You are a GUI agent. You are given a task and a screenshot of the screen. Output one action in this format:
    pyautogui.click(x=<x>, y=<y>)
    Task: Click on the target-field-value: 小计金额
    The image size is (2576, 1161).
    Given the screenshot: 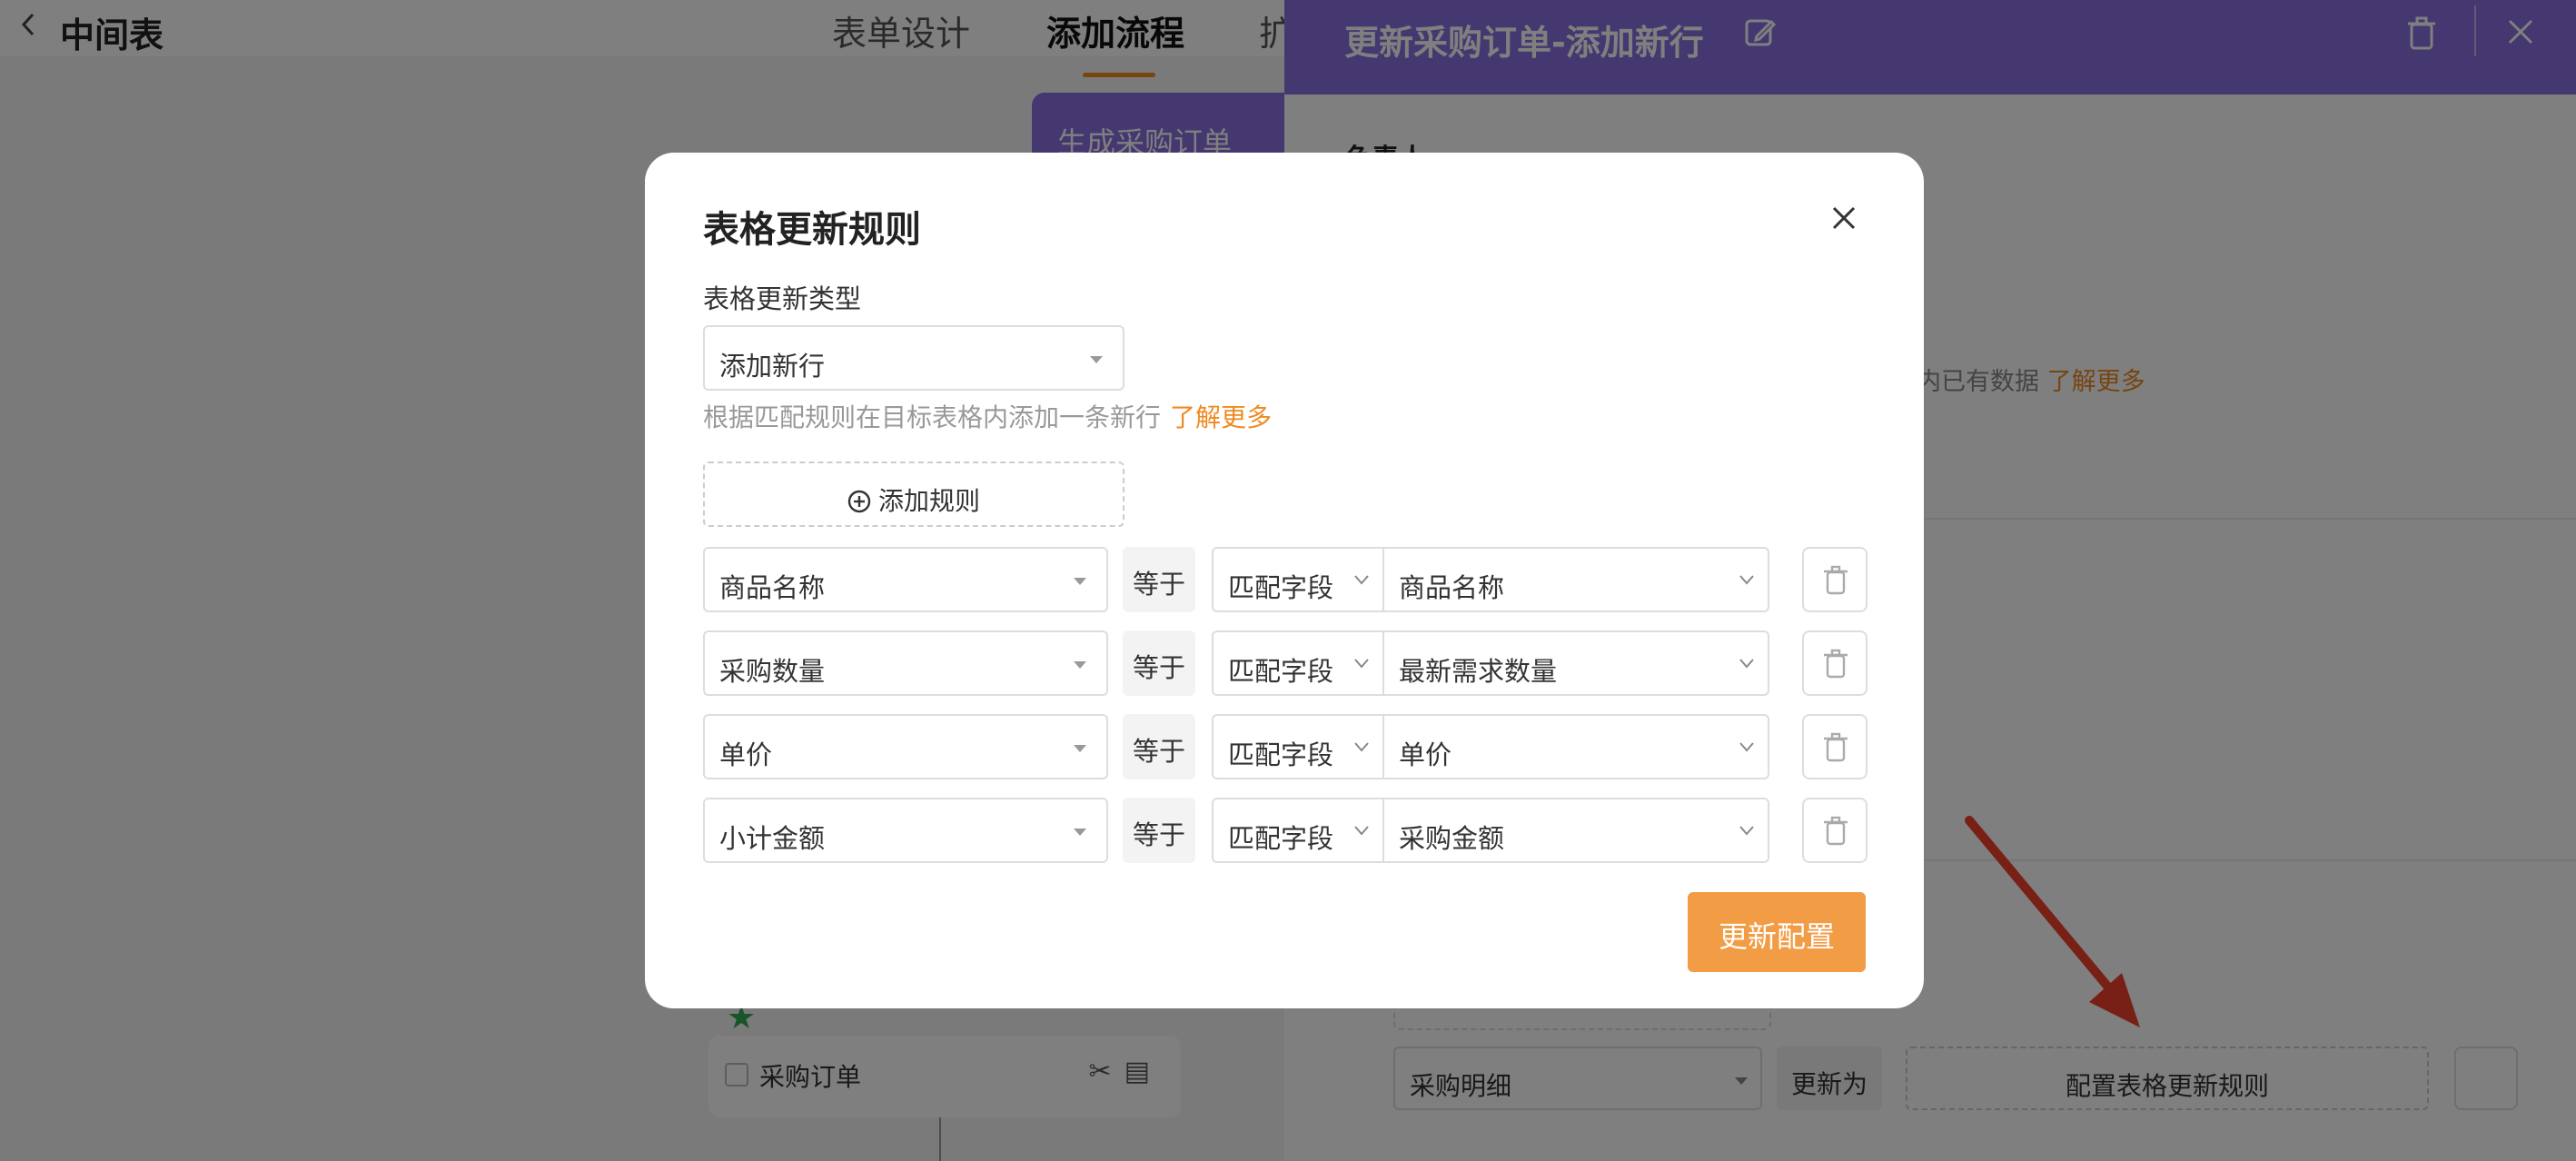 What is the action you would take?
    pyautogui.click(x=772, y=838)
    